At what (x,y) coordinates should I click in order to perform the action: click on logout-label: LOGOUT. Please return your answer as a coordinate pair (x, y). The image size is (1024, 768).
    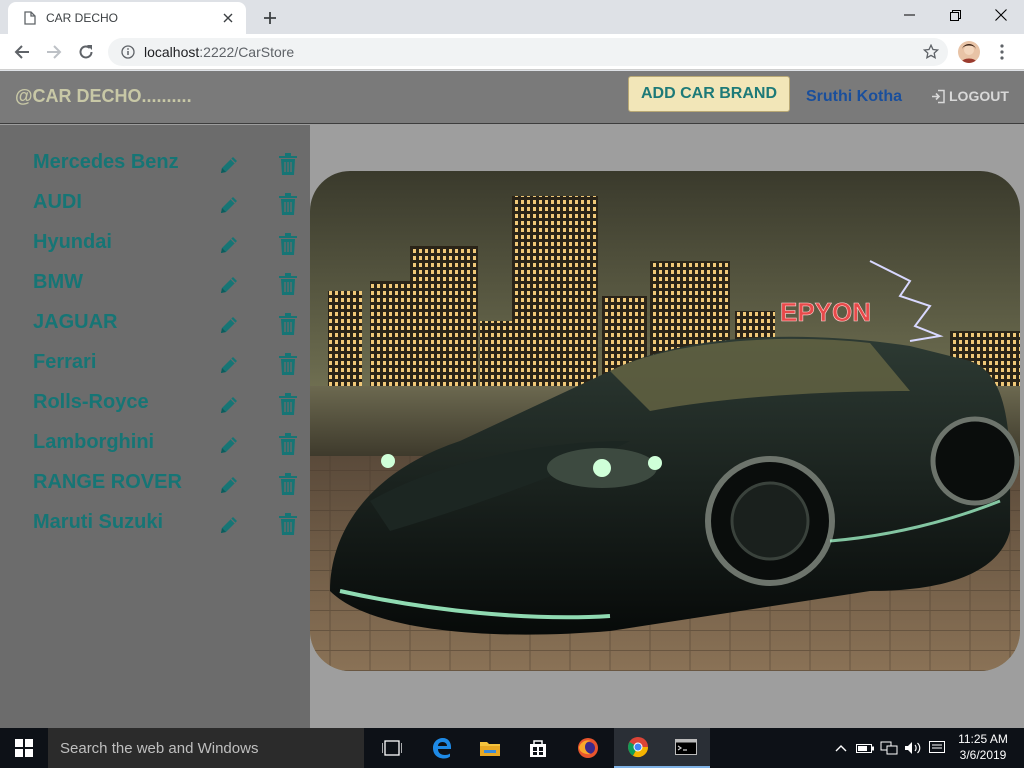
    Looking at the image, I should click on (979, 96).